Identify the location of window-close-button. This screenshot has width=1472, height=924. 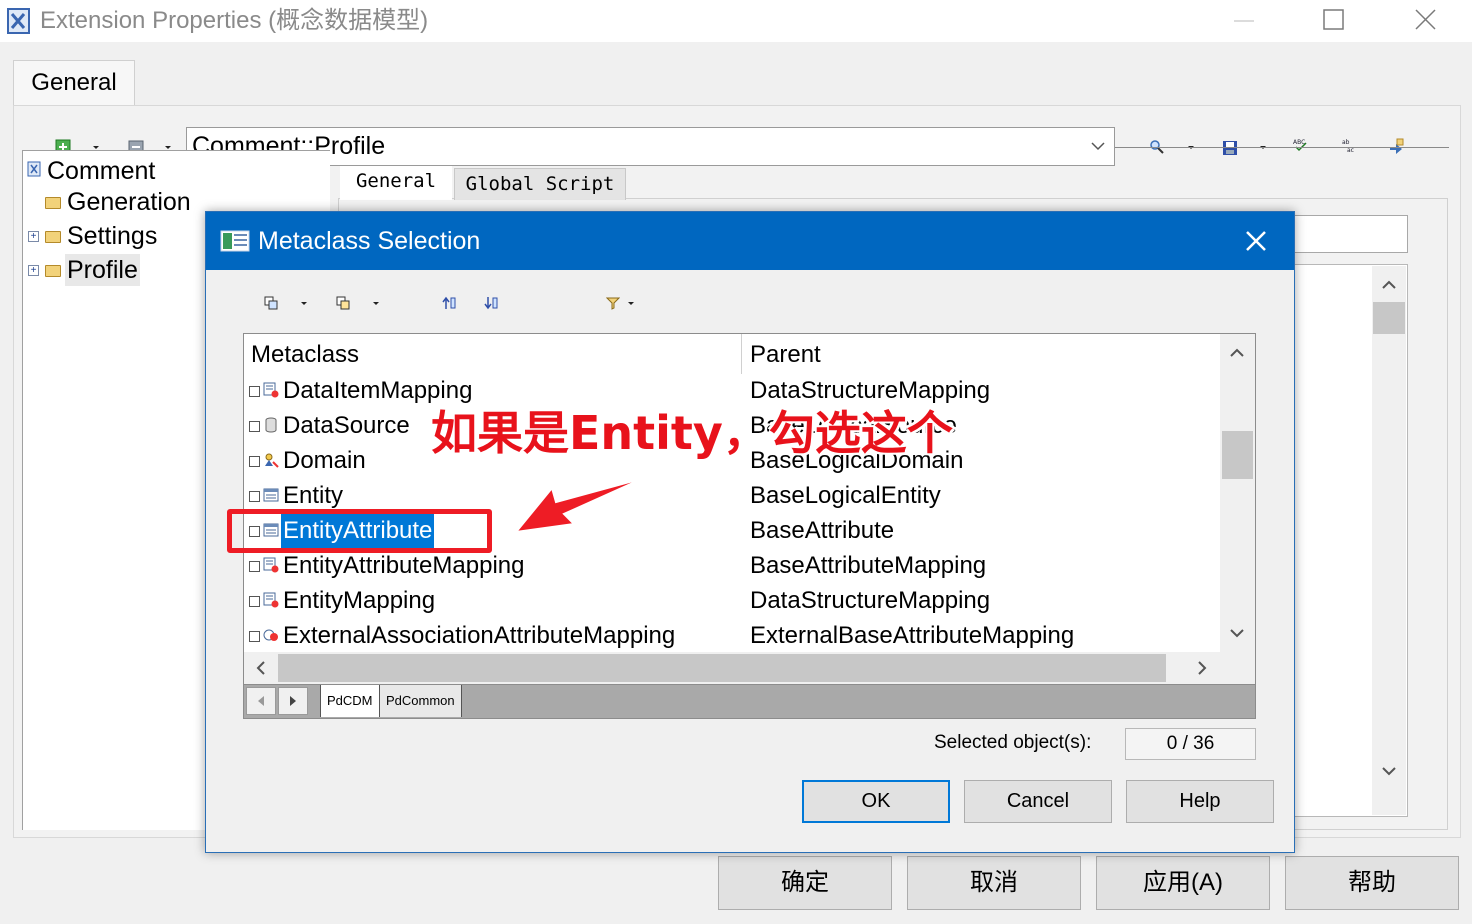
(1427, 21).